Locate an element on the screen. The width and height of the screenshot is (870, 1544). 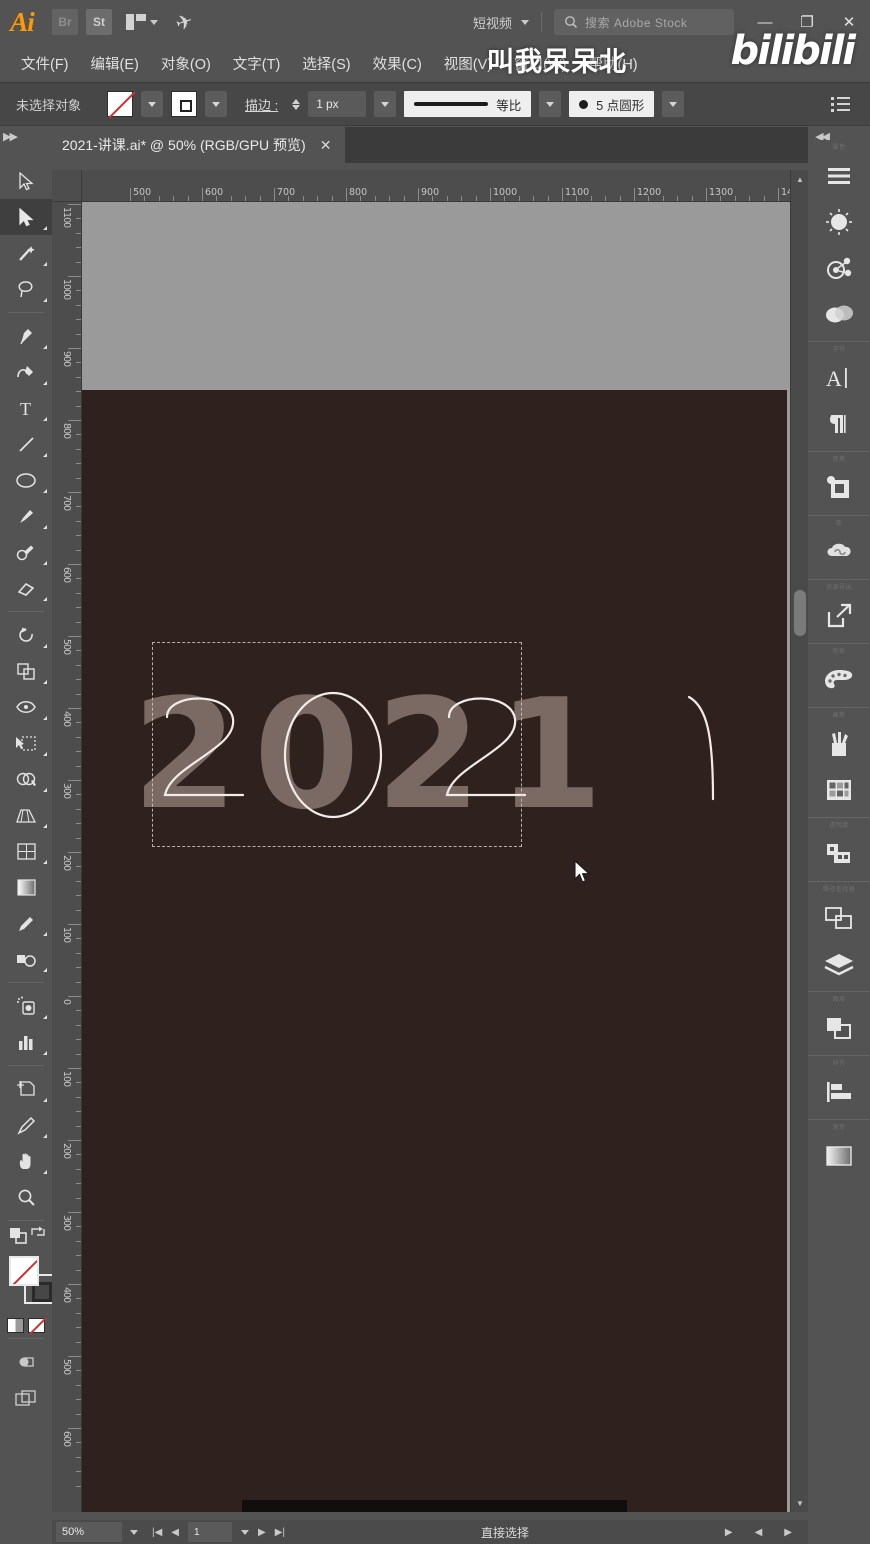
line-segment-tool is located at coordinates (26, 444).